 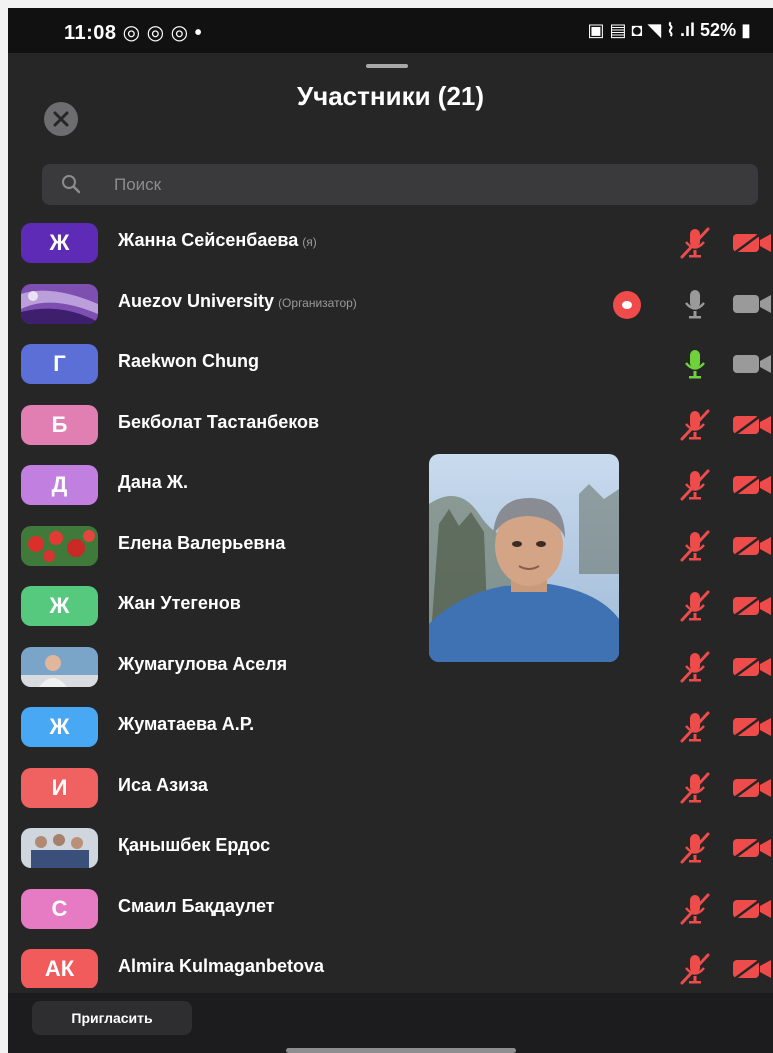 I want to click on participant-name: Жумагулова Аселя, so click(x=202, y=664).